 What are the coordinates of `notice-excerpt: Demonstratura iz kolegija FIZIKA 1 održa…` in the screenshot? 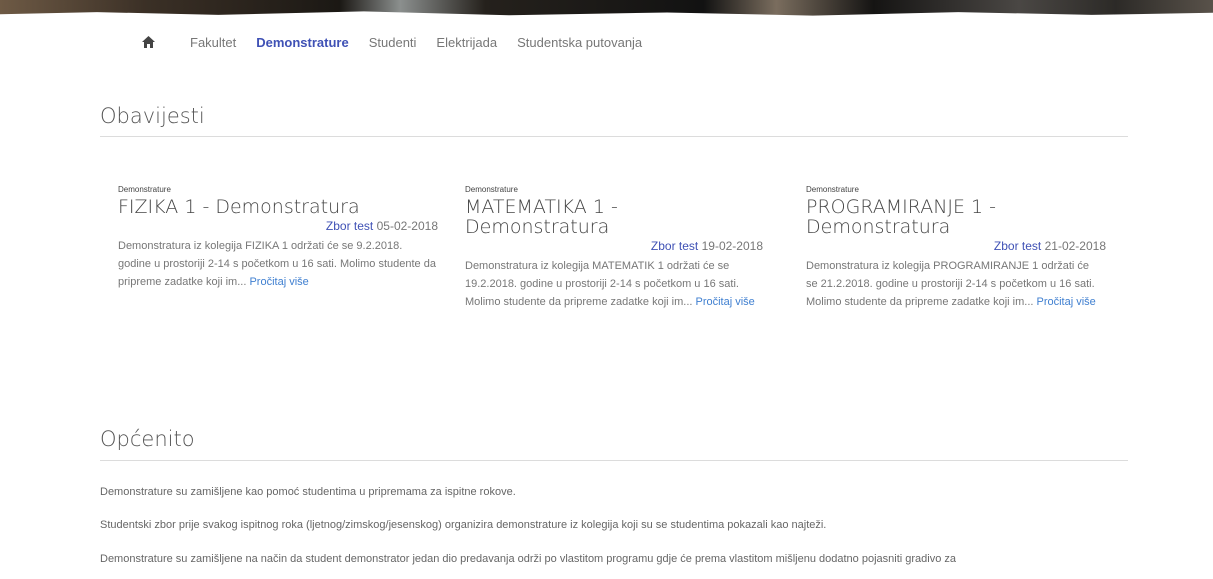 It's located at (278, 264).